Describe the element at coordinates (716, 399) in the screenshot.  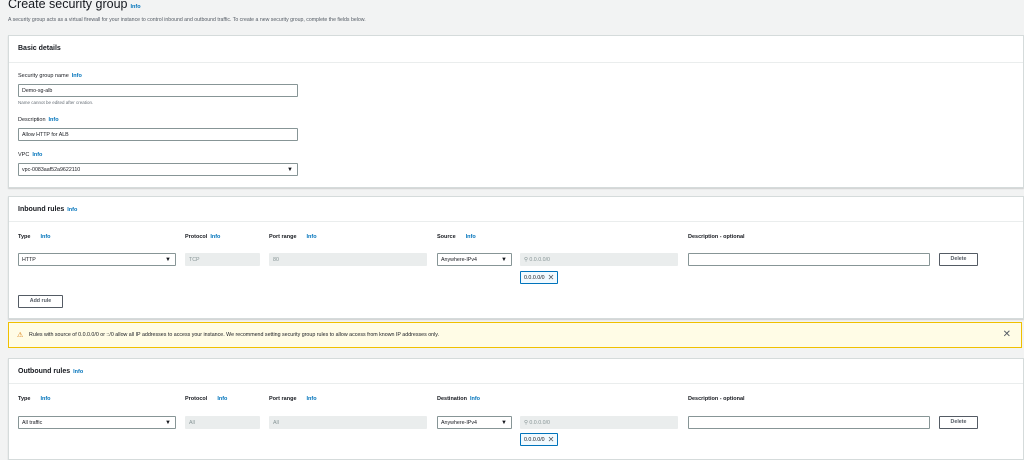
I see `out-col-description: Description - optional` at that location.